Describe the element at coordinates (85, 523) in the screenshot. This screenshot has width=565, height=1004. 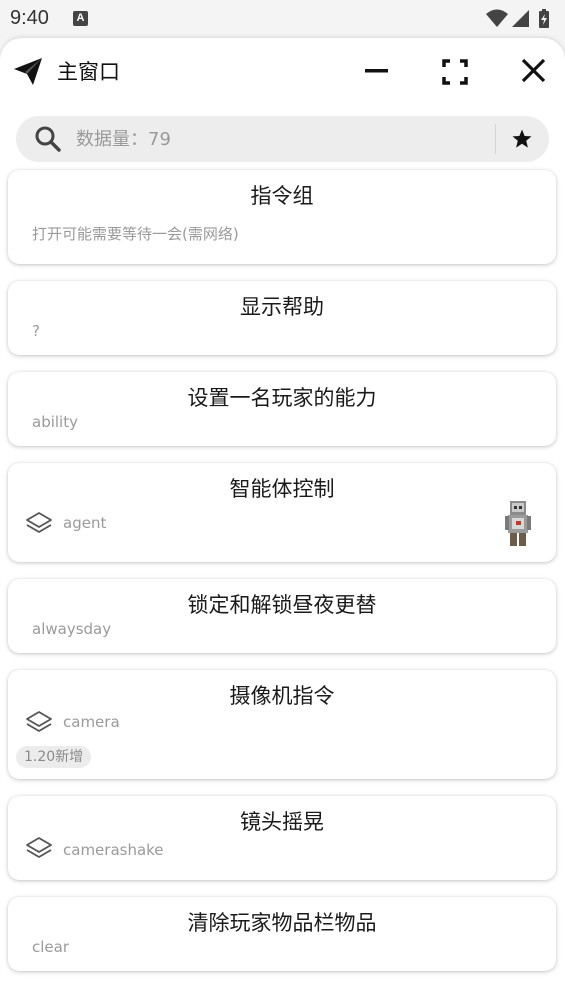
I see `command-subtitle: agent` at that location.